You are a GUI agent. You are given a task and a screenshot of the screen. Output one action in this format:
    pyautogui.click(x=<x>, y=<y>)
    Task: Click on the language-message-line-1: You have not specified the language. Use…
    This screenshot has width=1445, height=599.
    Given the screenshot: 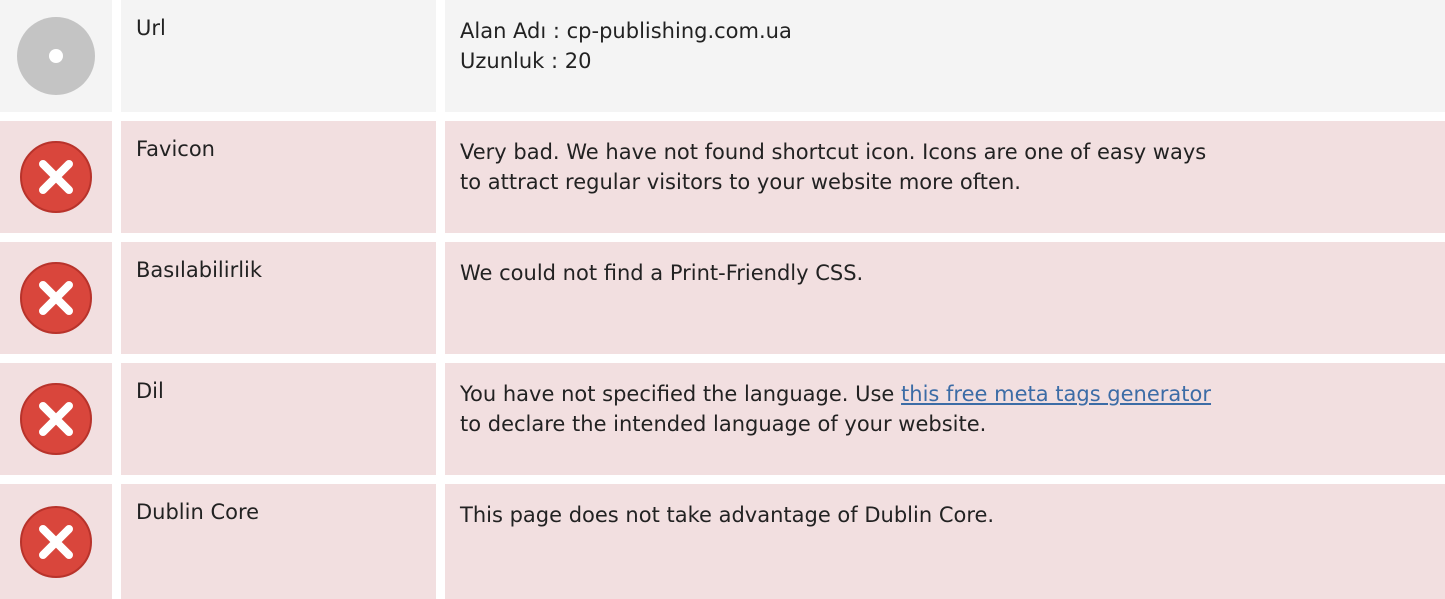 What is the action you would take?
    pyautogui.click(x=952, y=394)
    